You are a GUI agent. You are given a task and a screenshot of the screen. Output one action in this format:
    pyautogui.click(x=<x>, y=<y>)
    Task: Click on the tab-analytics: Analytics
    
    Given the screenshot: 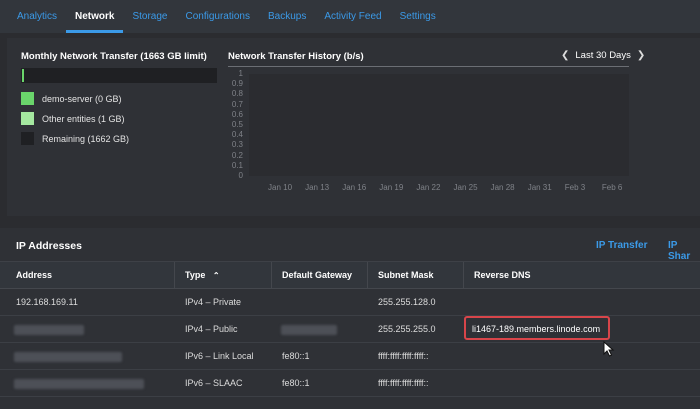 What is the action you would take?
    pyautogui.click(x=37, y=16)
    